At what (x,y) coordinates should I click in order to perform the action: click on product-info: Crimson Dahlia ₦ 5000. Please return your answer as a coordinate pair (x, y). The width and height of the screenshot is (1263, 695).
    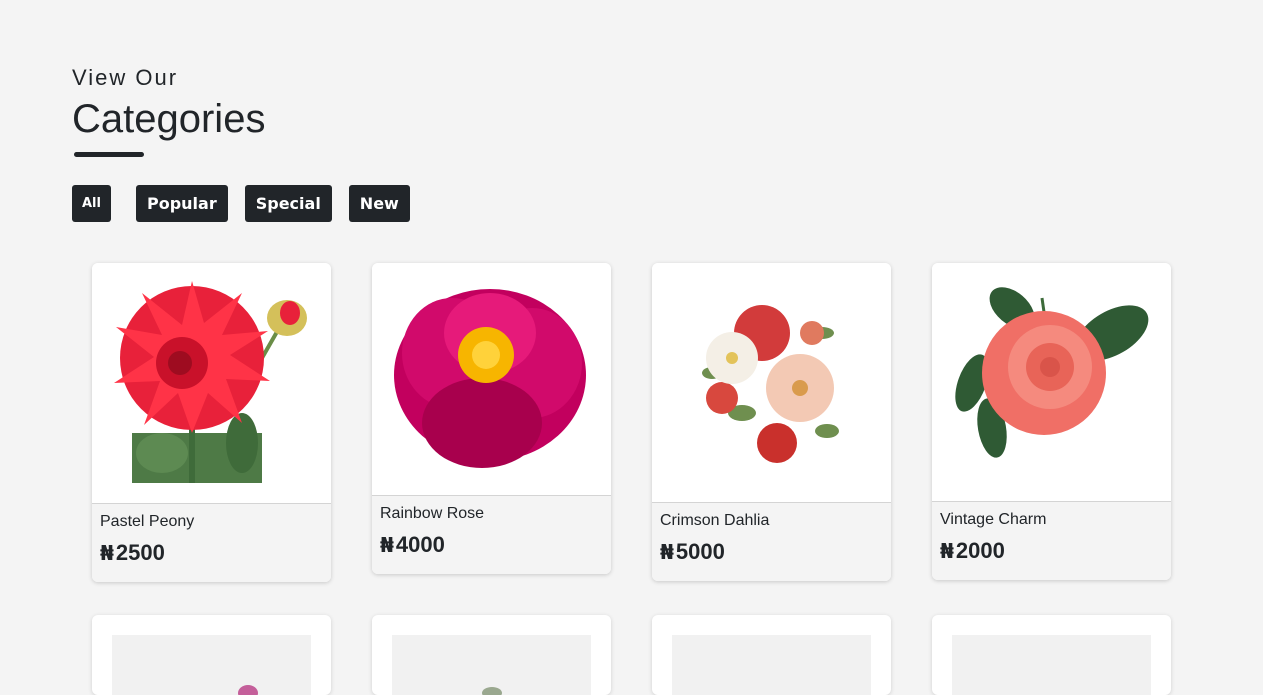
    Looking at the image, I should click on (771, 541).